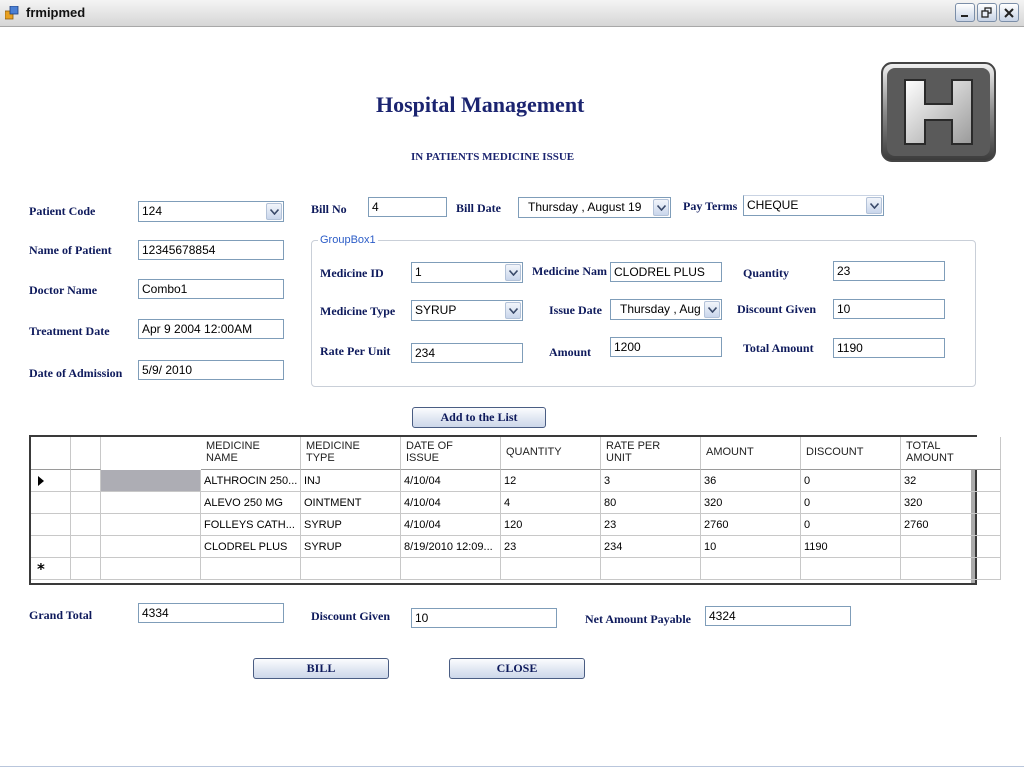 The width and height of the screenshot is (1024, 768). I want to click on rate-per-unit-field: 234, so click(467, 353).